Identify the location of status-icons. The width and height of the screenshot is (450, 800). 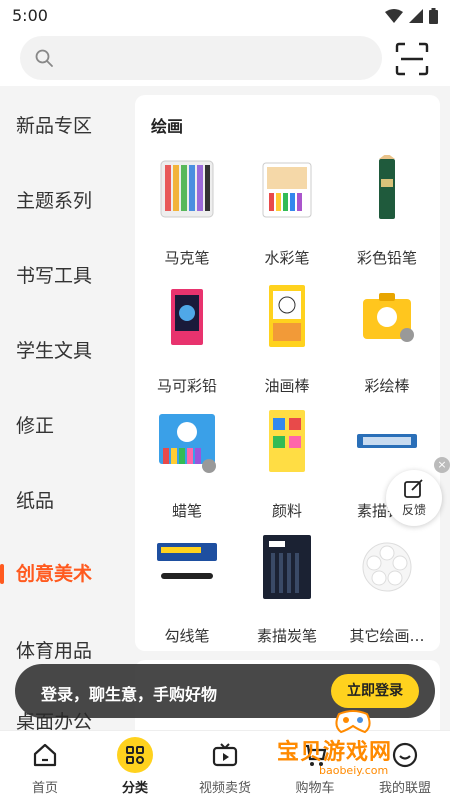
(411, 16).